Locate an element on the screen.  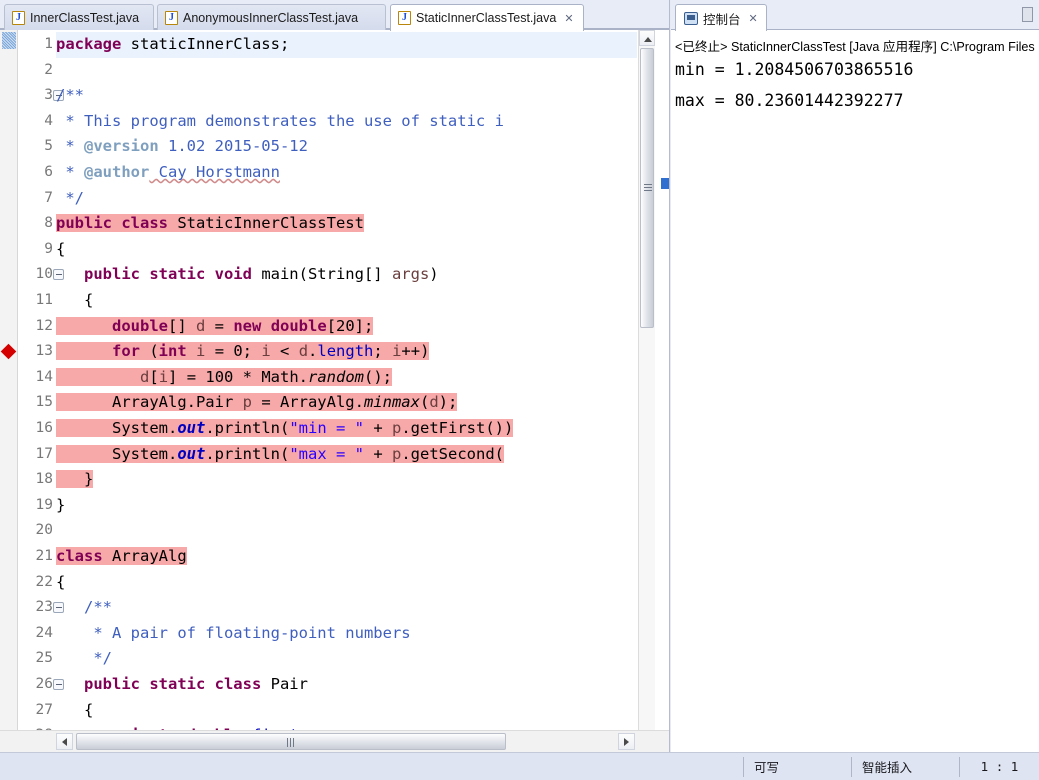
line-number: 1 is located at coordinates (48, 44).